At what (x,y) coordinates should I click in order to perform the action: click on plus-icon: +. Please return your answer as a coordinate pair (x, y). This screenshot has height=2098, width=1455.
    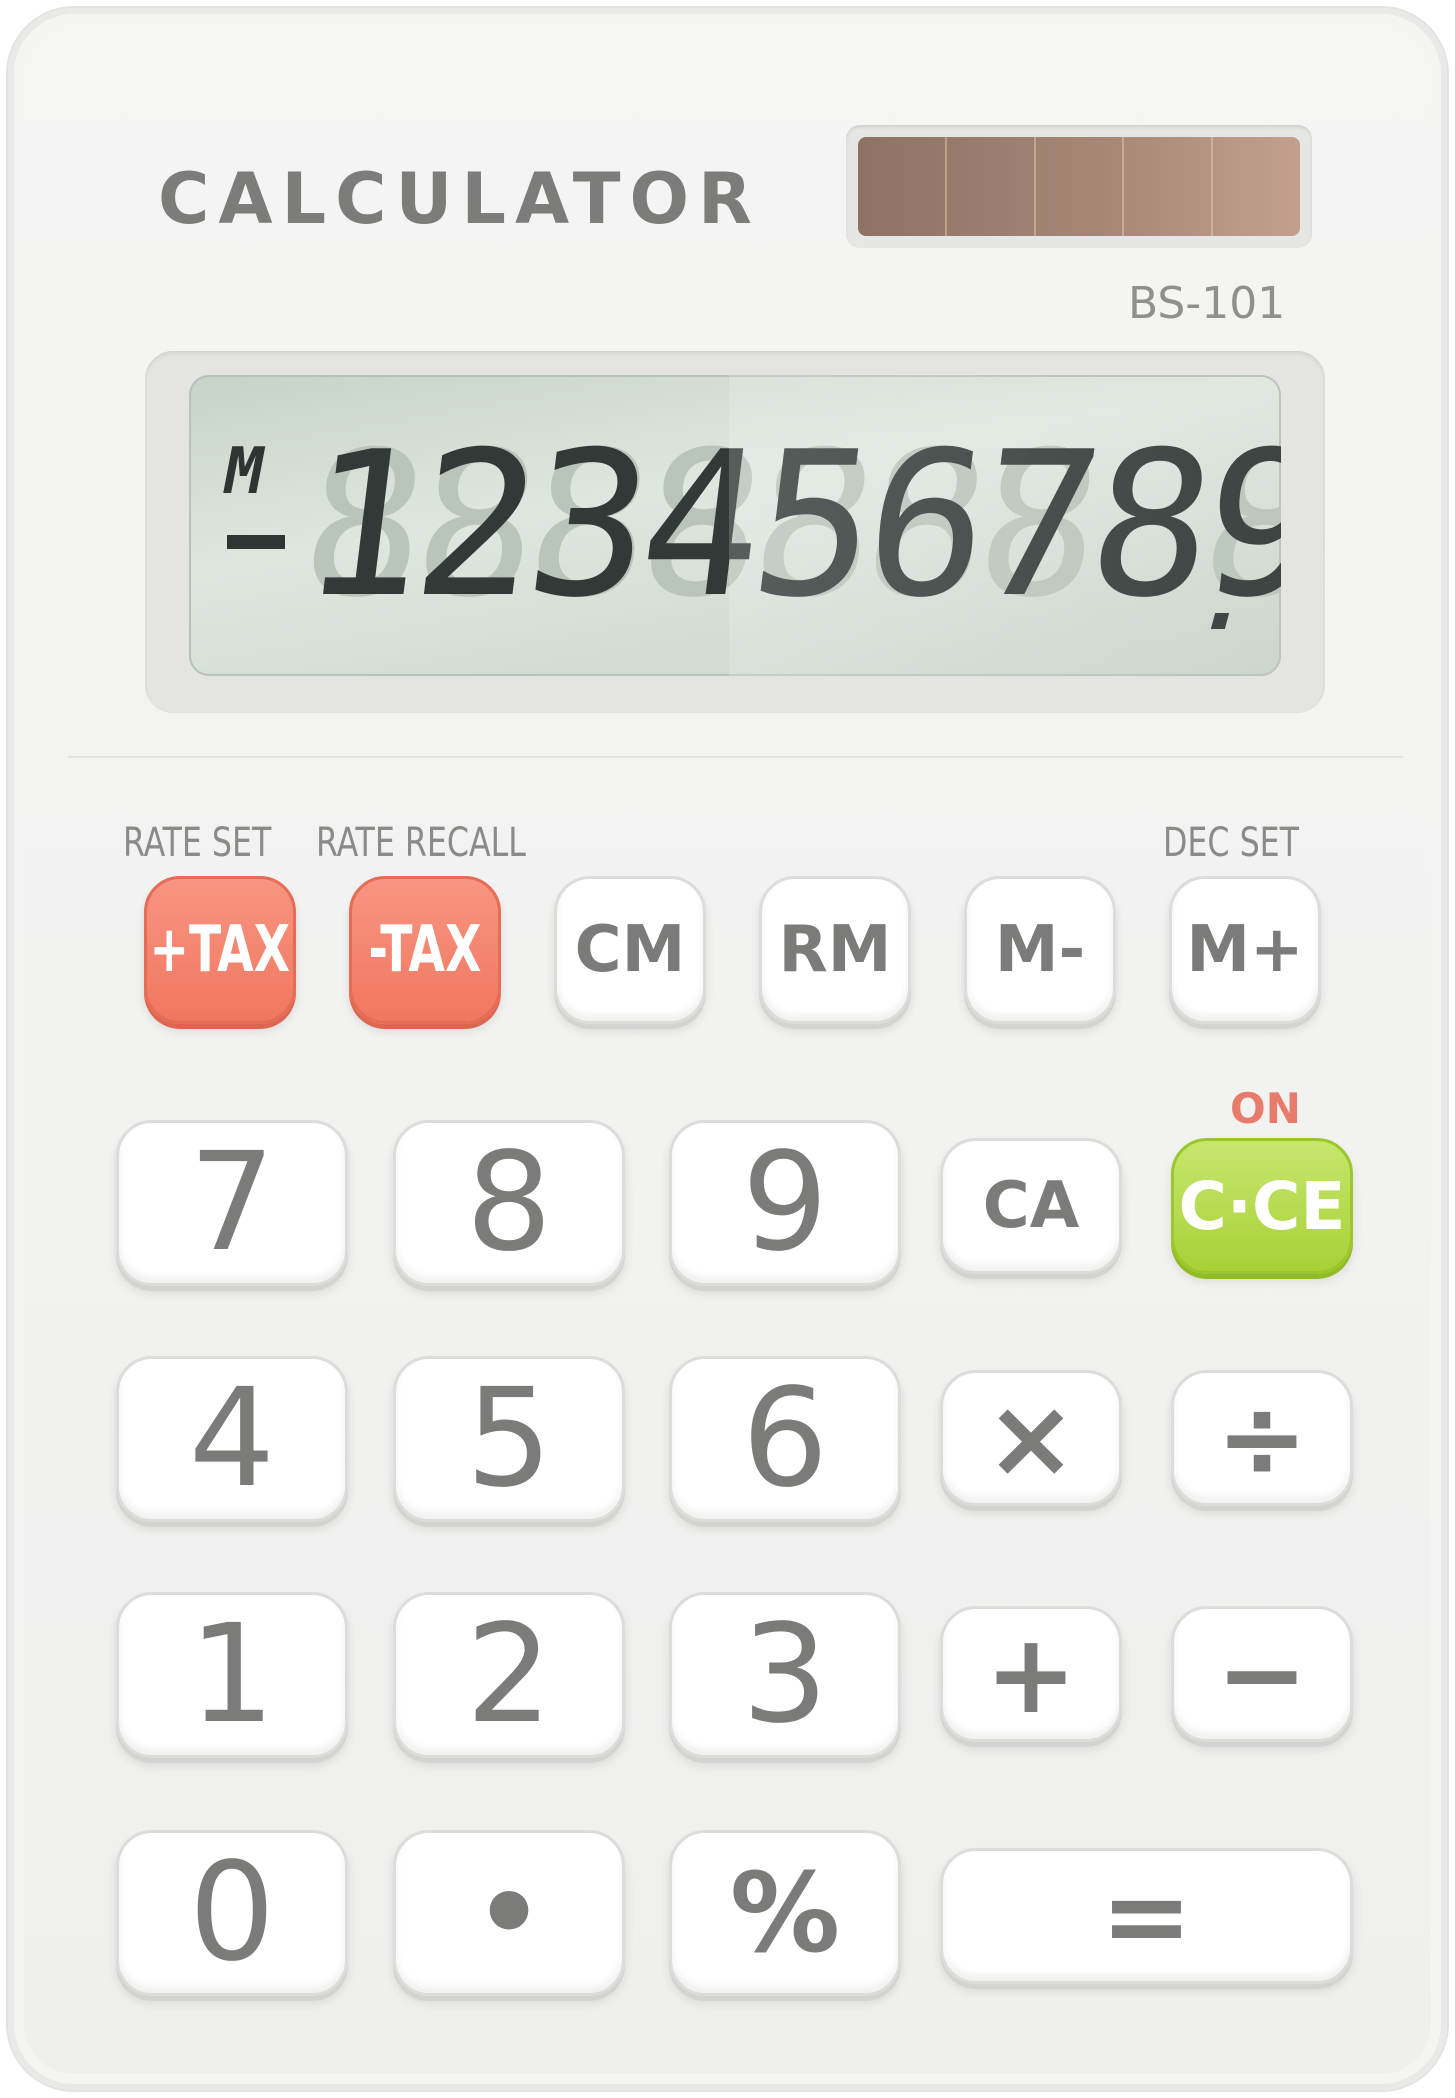
    Looking at the image, I should click on (1031, 1674).